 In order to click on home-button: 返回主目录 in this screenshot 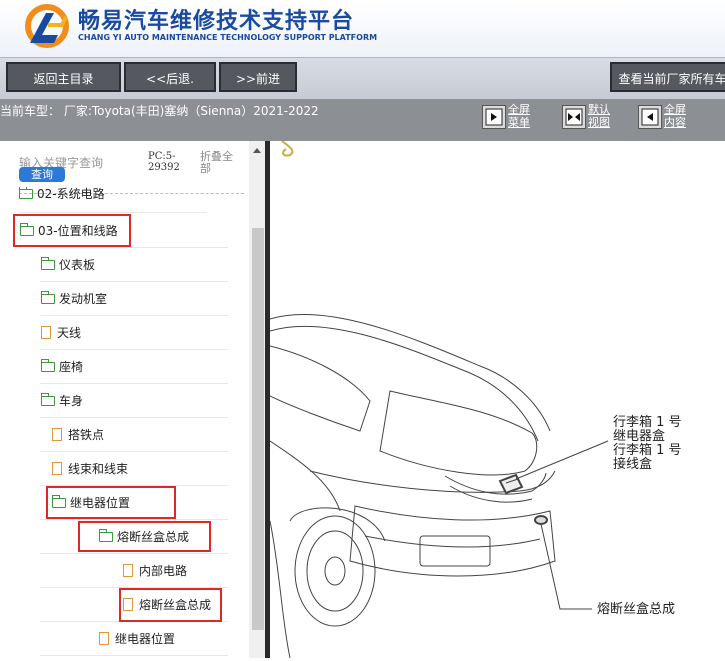, I will do `click(63, 77)`.